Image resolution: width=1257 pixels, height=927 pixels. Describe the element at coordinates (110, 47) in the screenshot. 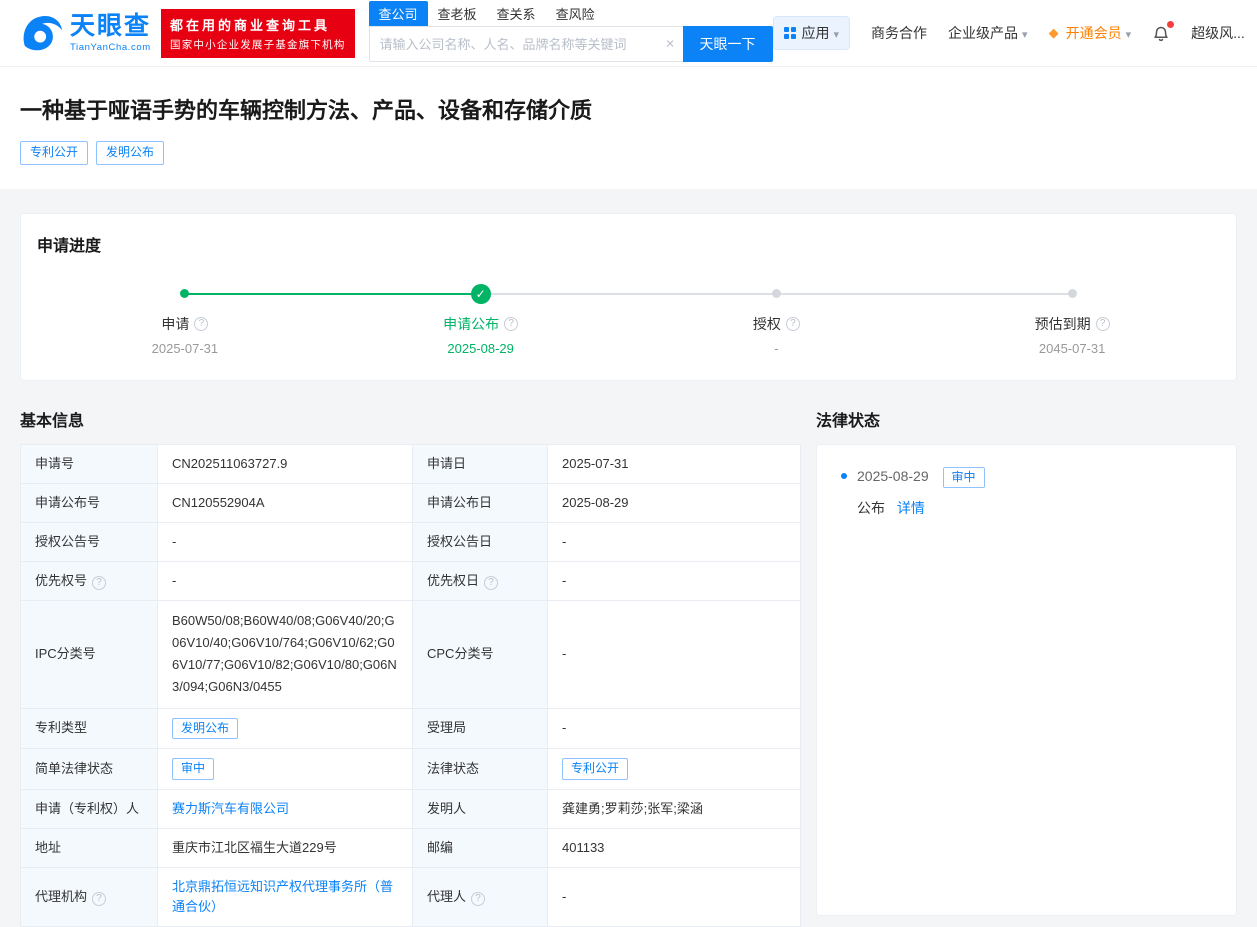

I see `logo-domain: TianYanCha.com` at that location.